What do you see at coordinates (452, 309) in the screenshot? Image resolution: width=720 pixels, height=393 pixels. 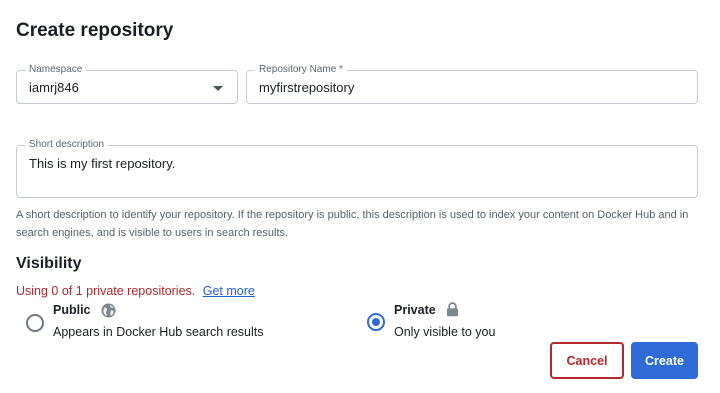 I see `lock-icon` at bounding box center [452, 309].